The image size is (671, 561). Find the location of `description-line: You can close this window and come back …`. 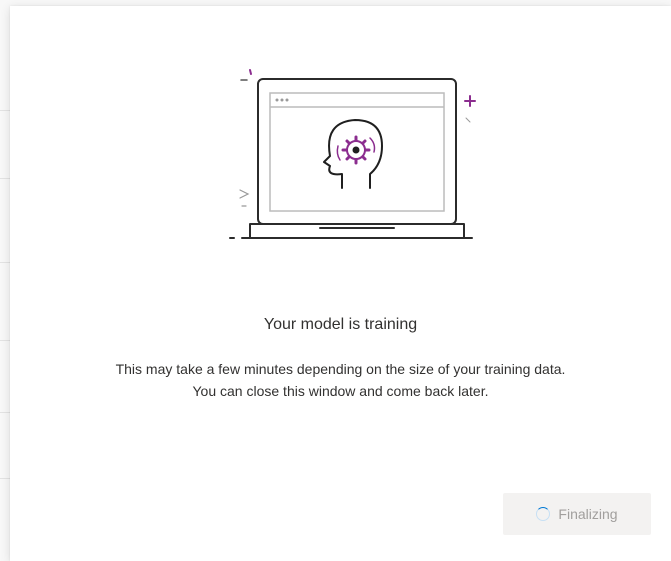

description-line: You can close this window and come back … is located at coordinates (340, 391).